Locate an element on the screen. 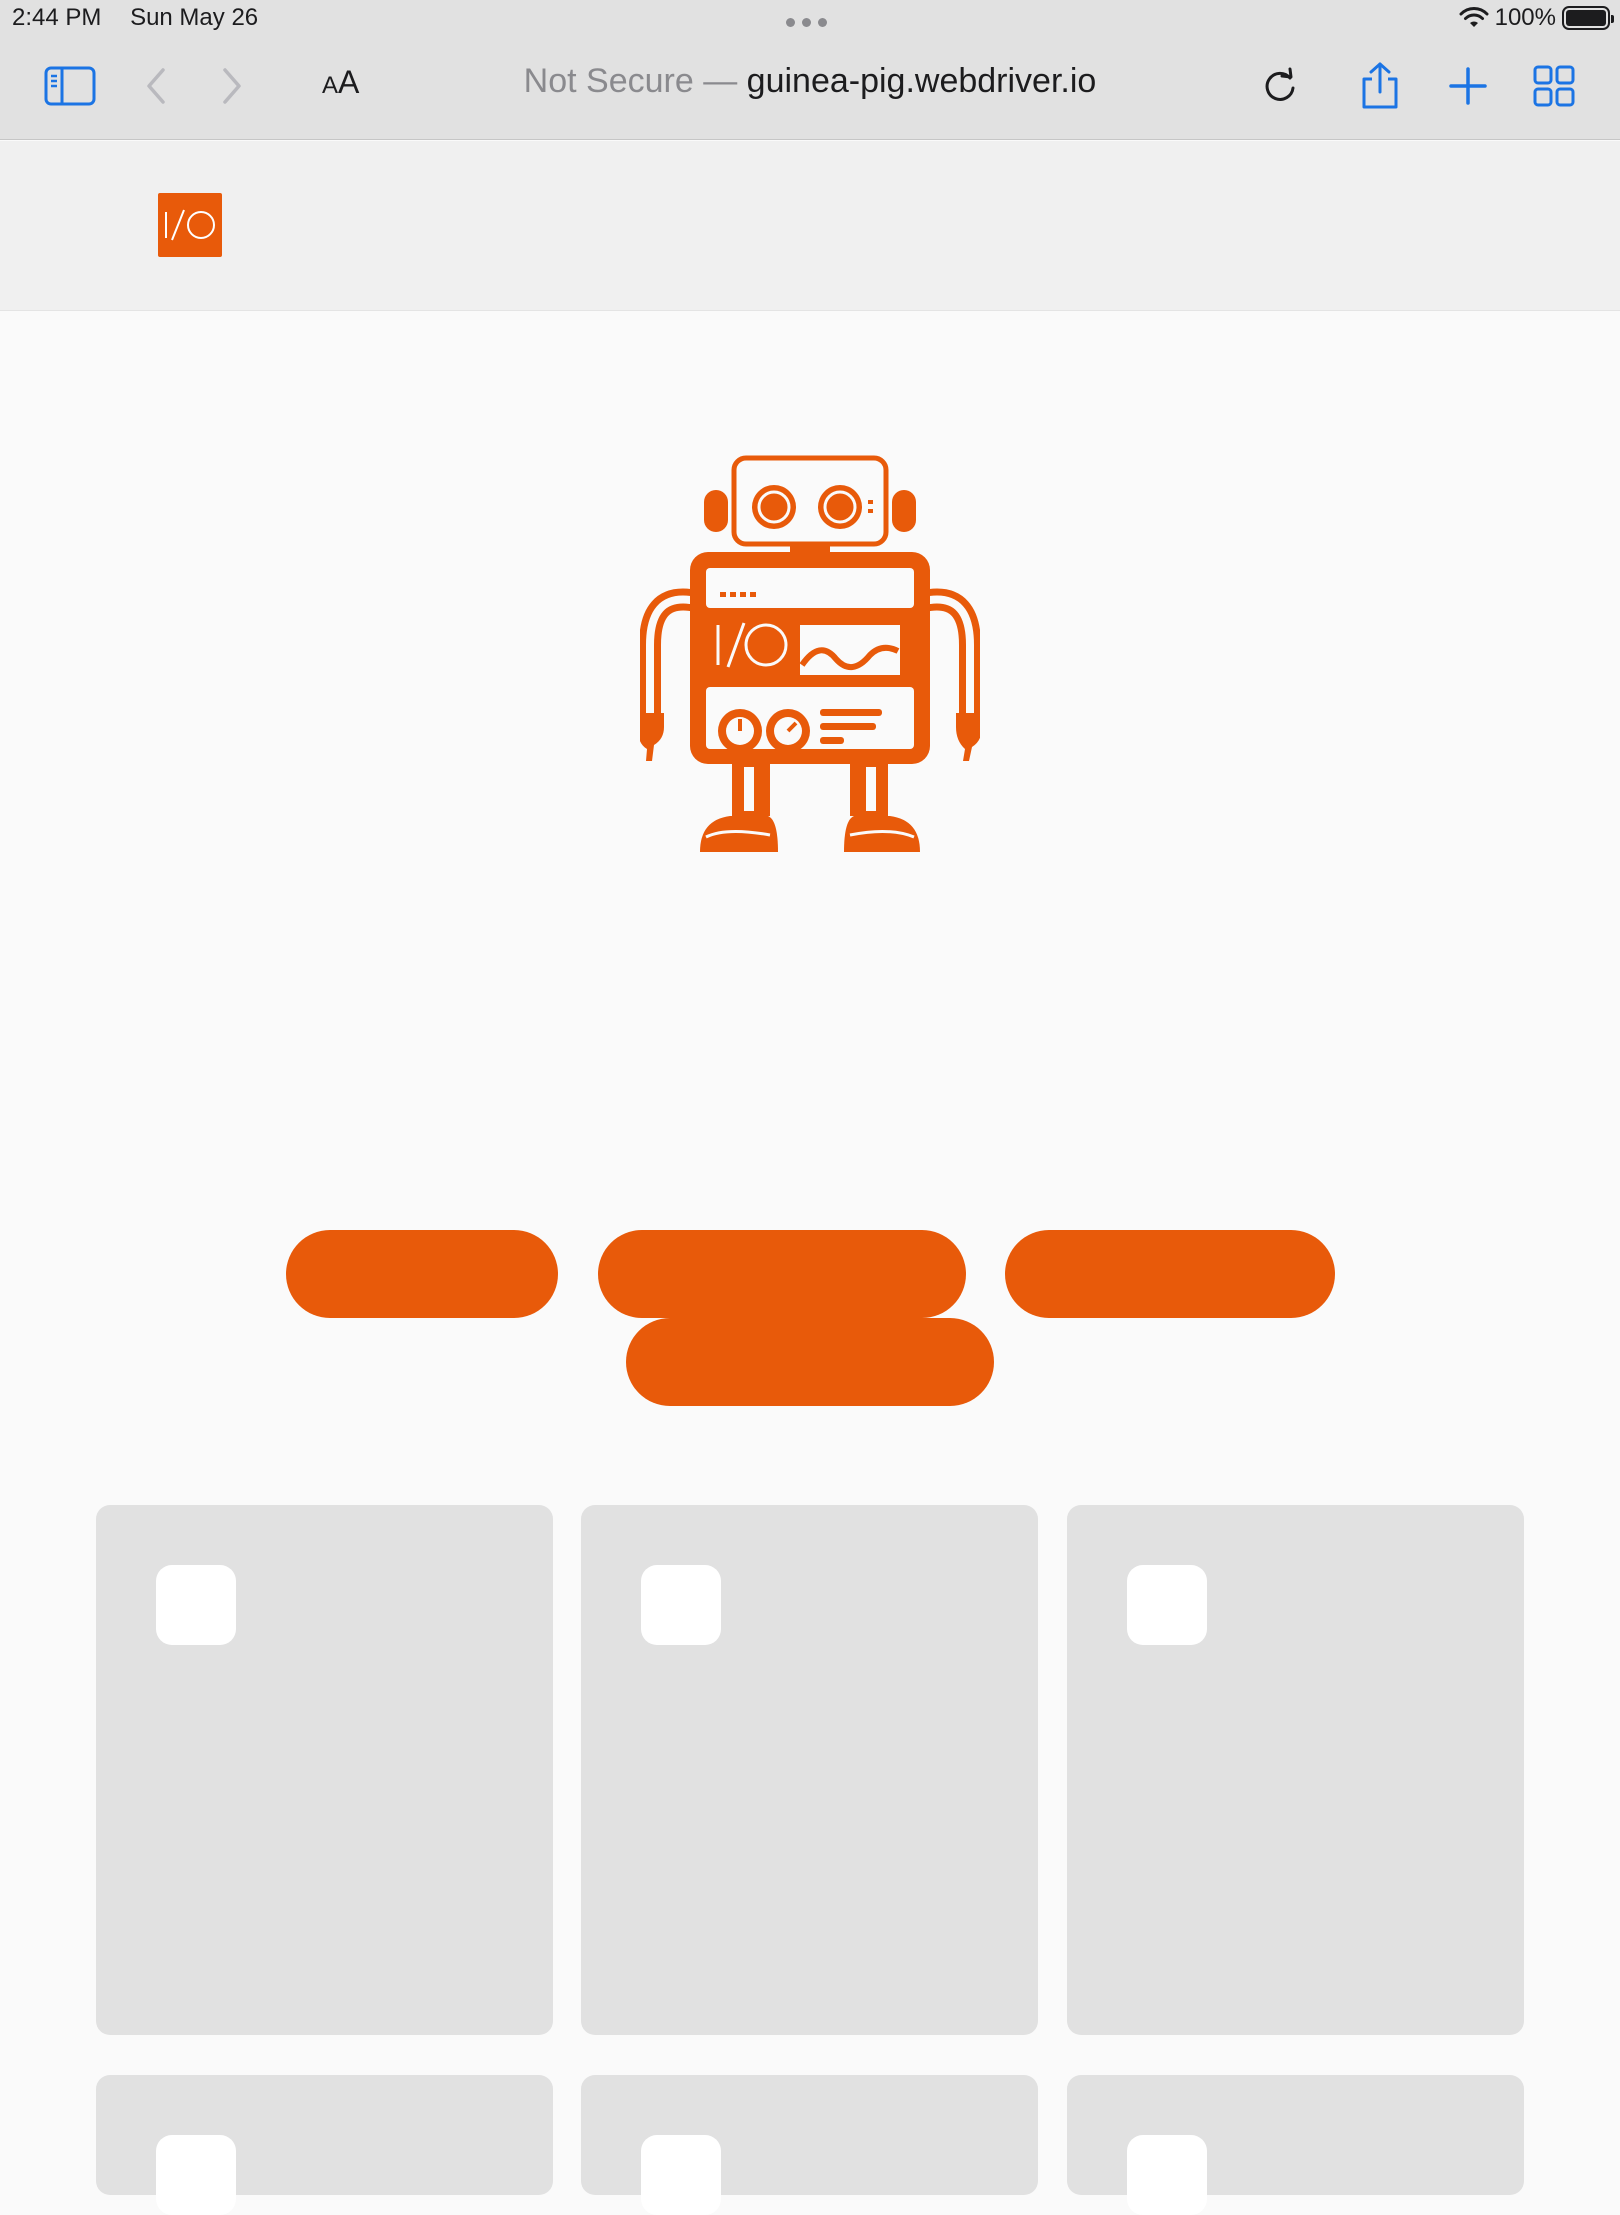 The width and height of the screenshot is (1620, 2215). back-icon is located at coordinates (156, 86).